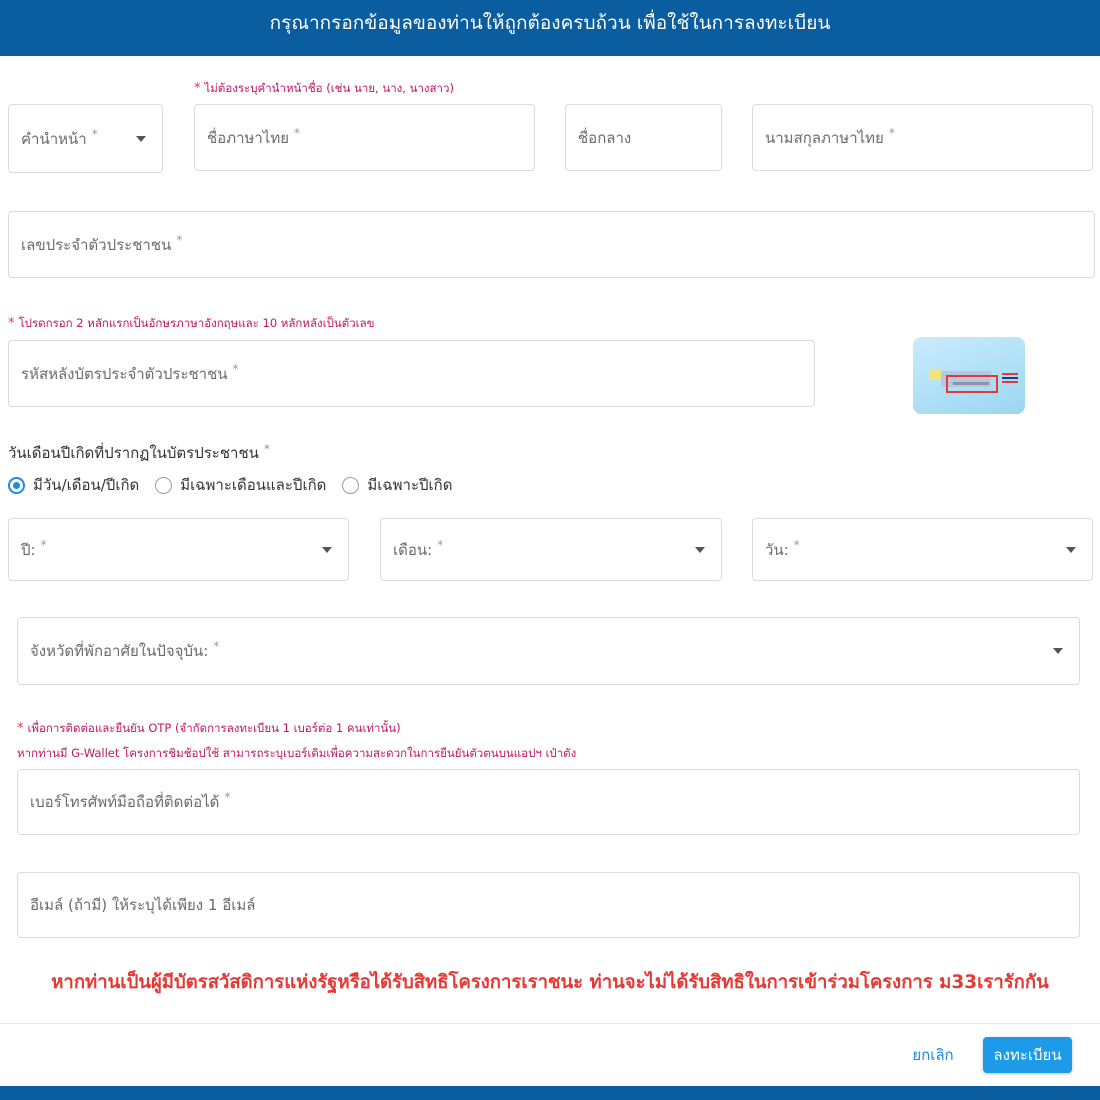 Image resolution: width=1100 pixels, height=1100 pixels. I want to click on id-card-back-illustration, so click(969, 375).